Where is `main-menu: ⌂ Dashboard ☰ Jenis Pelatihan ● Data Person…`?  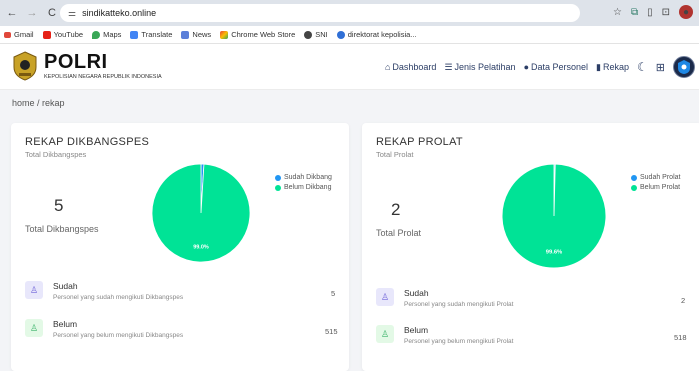
main-menu: ⌂ Dashboard ☰ Jenis Pelatihan ● Data Person… is located at coordinates (540, 67).